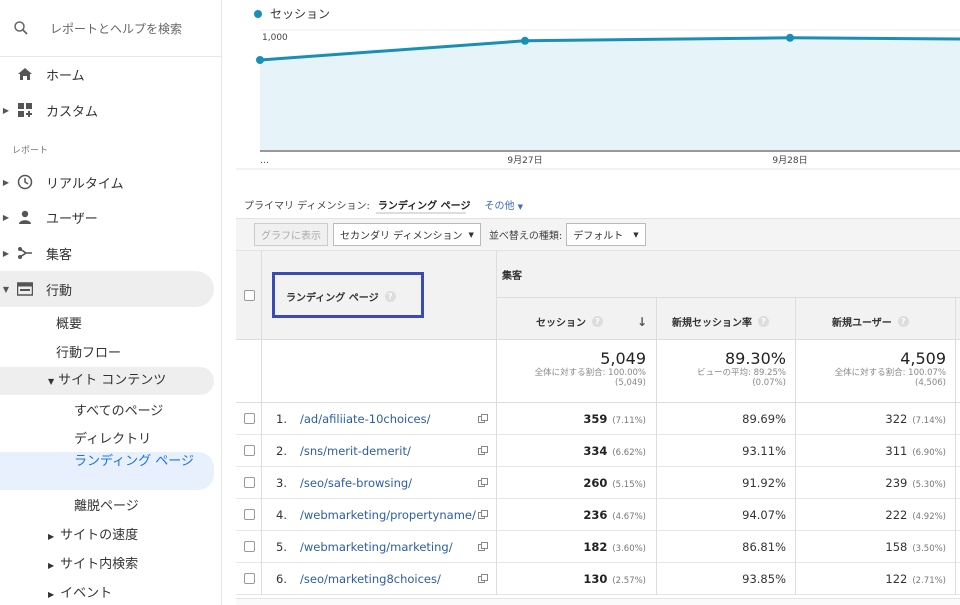 The width and height of the screenshot is (960, 605). I want to click on landing-page-link: /sns/merit-demerit/, so click(355, 451).